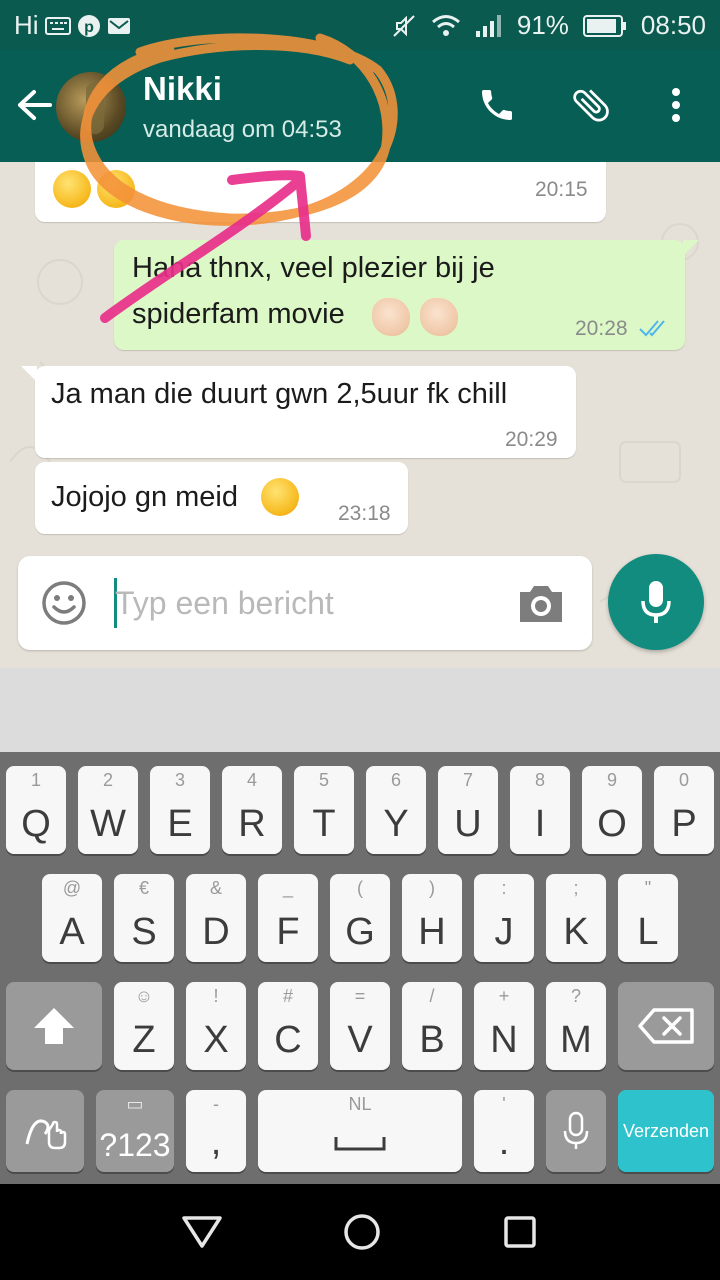 The height and width of the screenshot is (1280, 720). I want to click on key-v: = V, so click(360, 1026).